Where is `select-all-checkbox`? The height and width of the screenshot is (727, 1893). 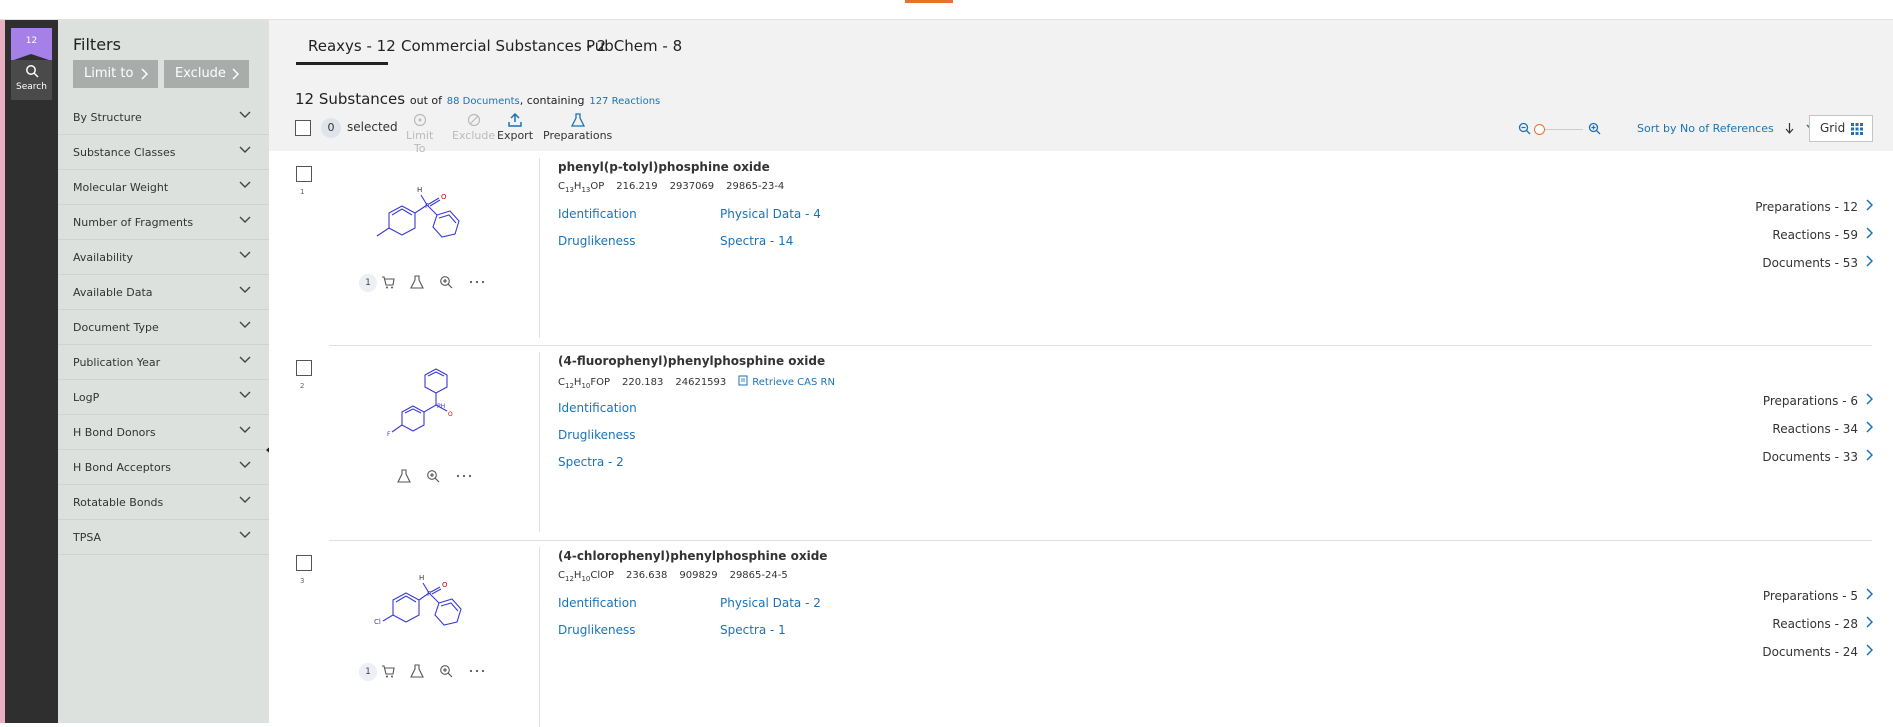 select-all-checkbox is located at coordinates (303, 128).